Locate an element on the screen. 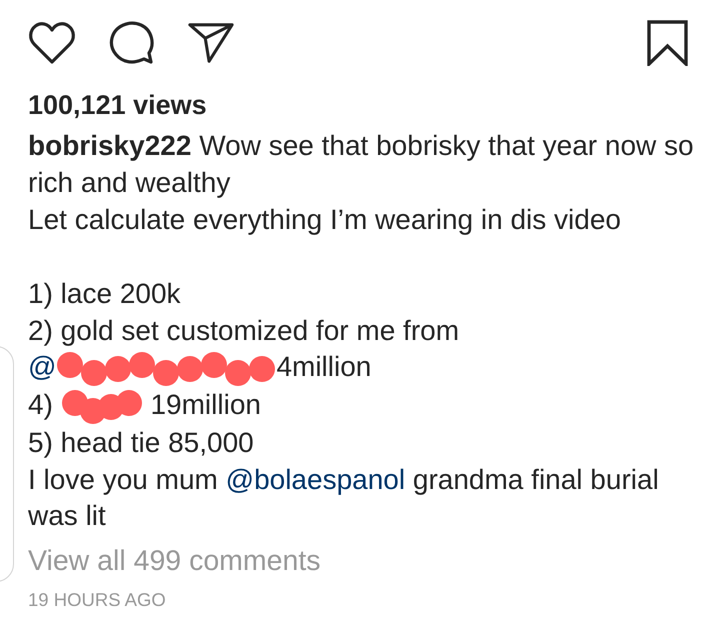 The height and width of the screenshot is (629, 720). save-button is located at coordinates (667, 43).